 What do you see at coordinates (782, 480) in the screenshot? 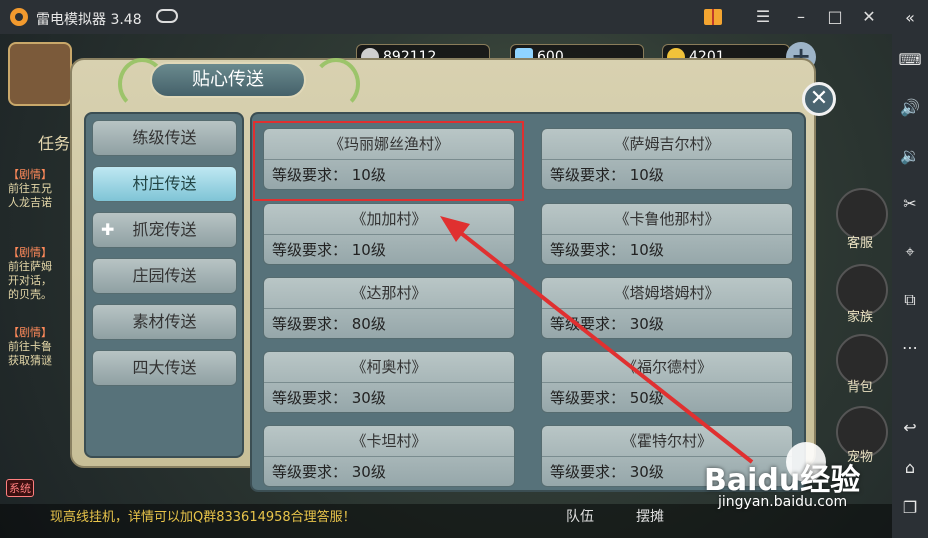
I see `watermark-brand: Baidu经验` at bounding box center [782, 480].